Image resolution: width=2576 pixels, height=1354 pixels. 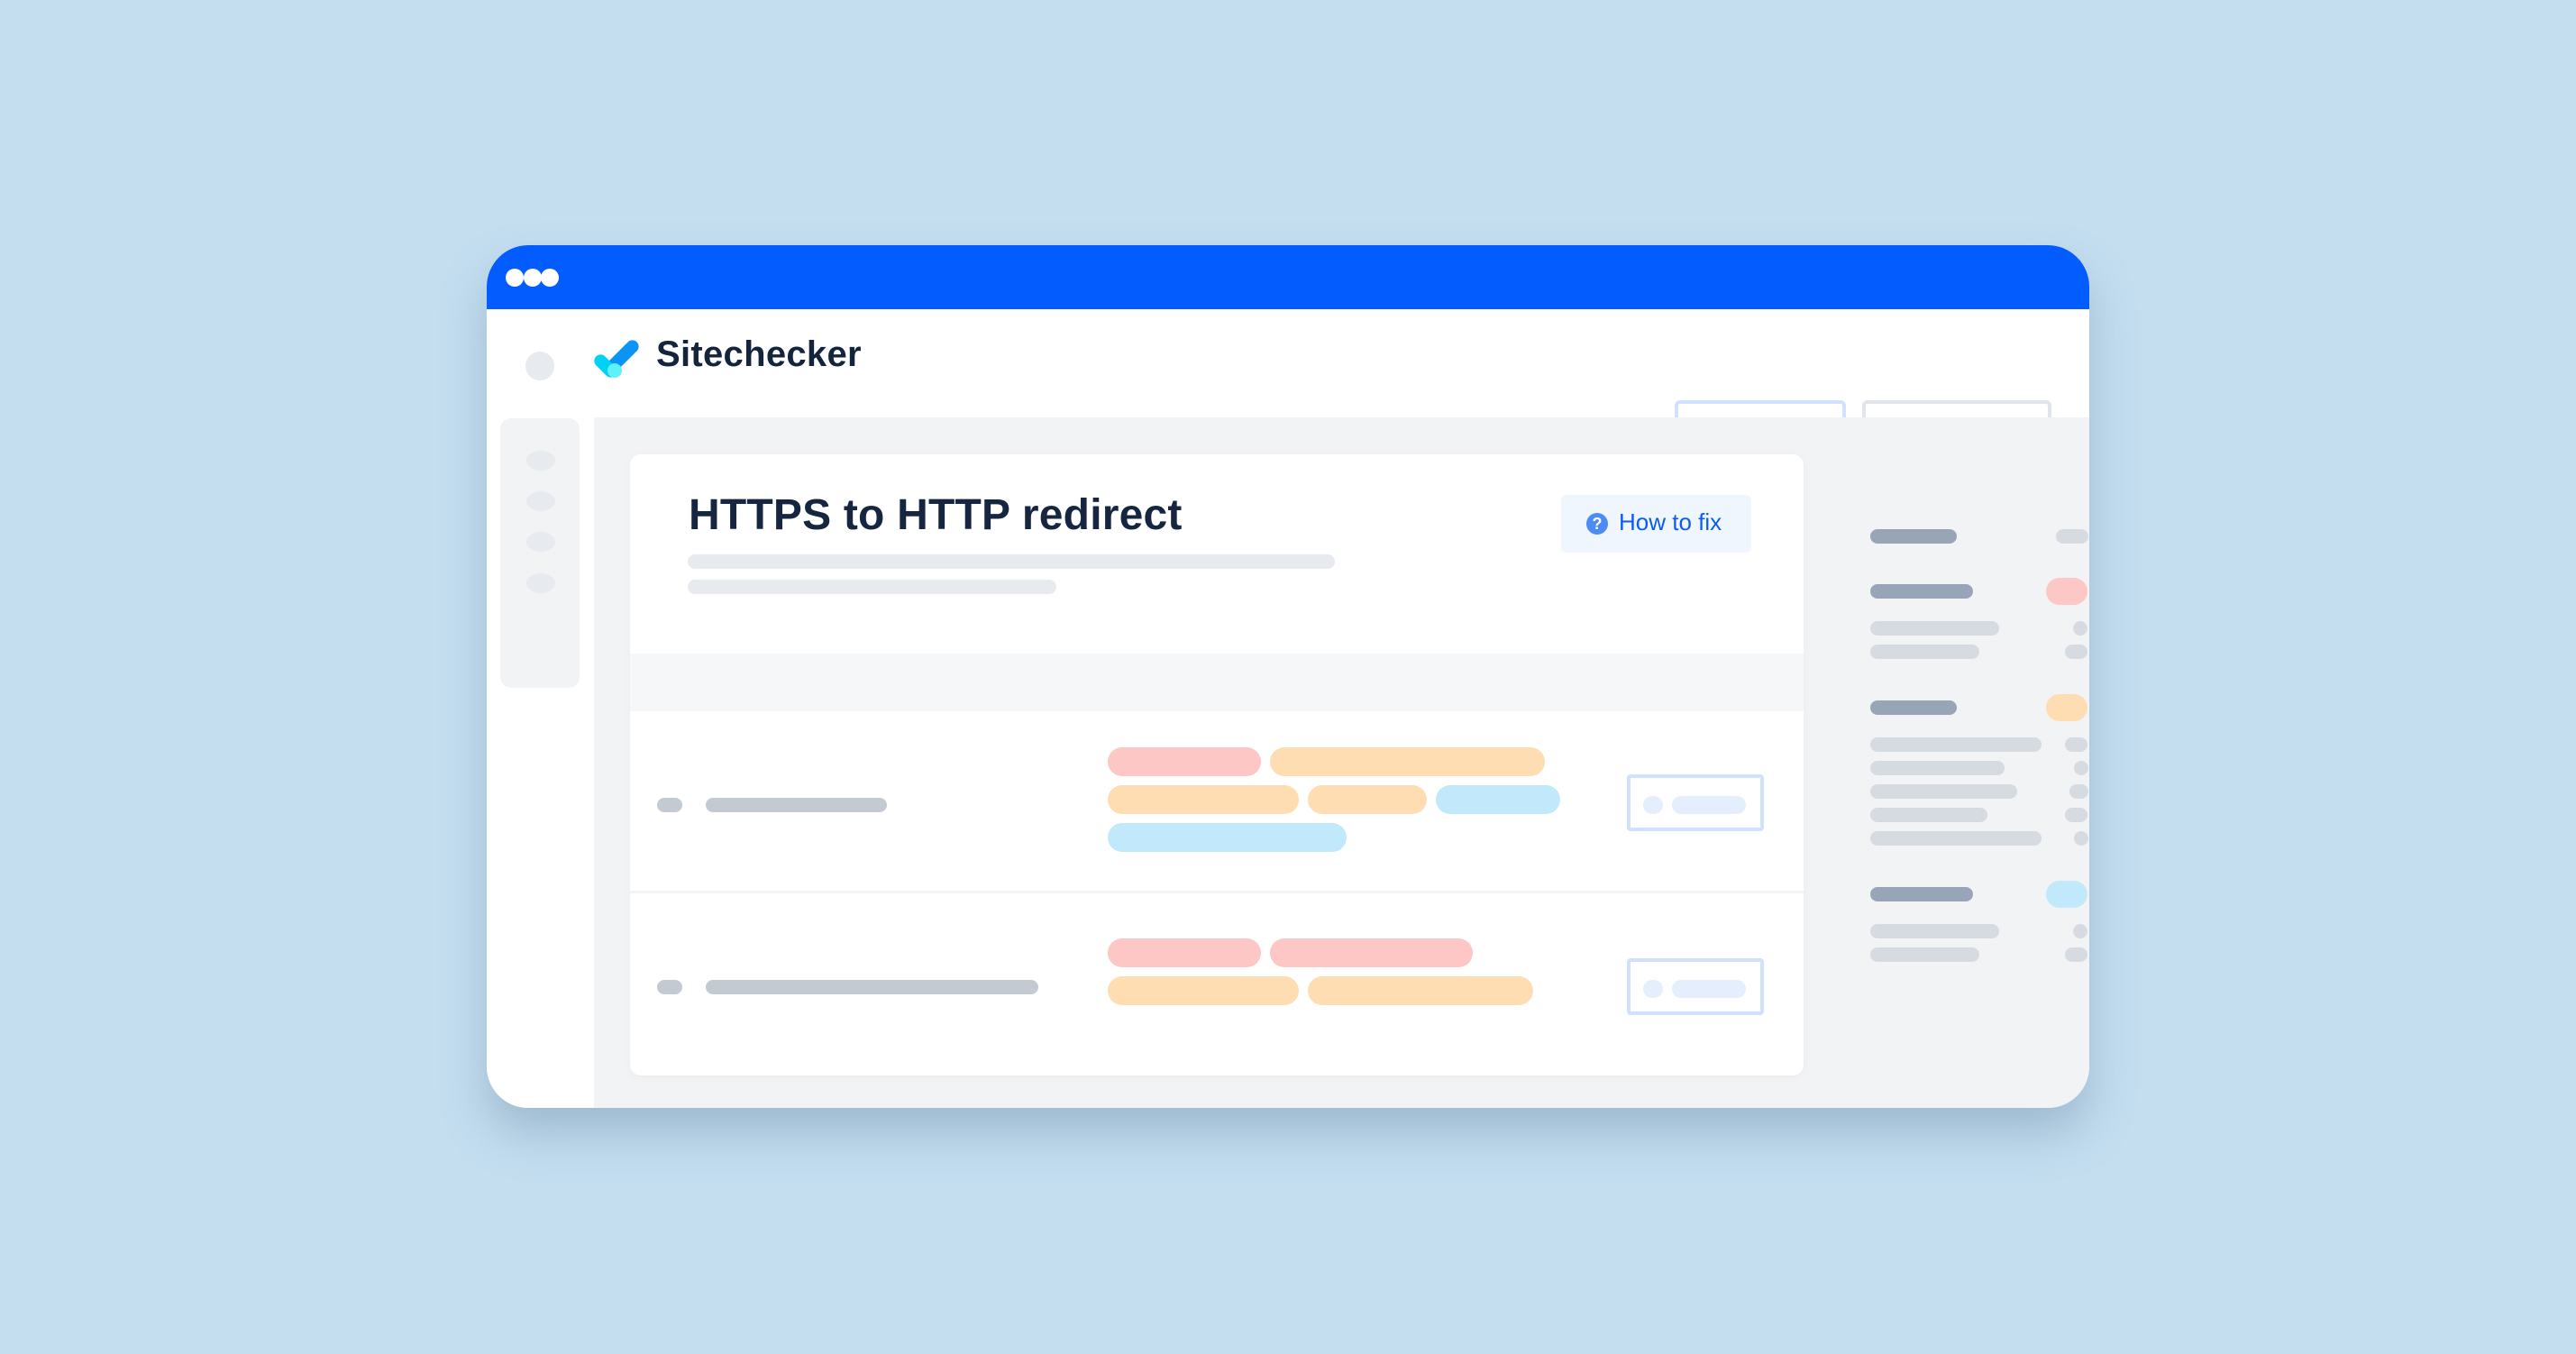 I want to click on checkmark-logo-icon, so click(x=616, y=359).